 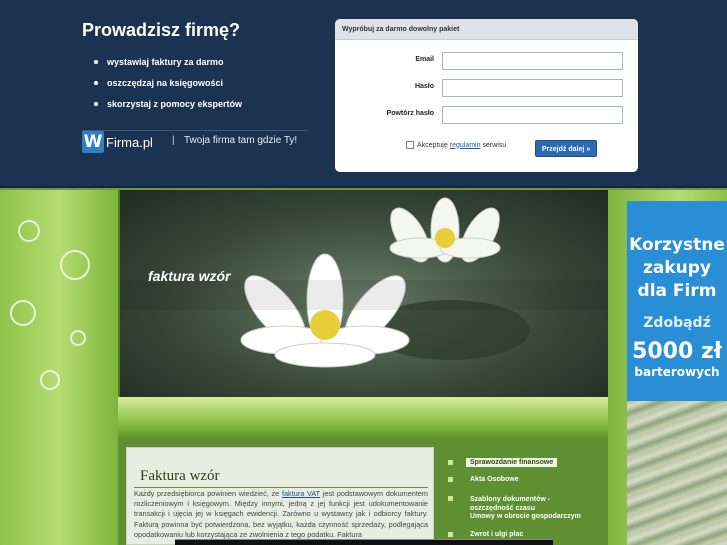 I want to click on brand-name: Firma.pl, so click(x=129, y=142).